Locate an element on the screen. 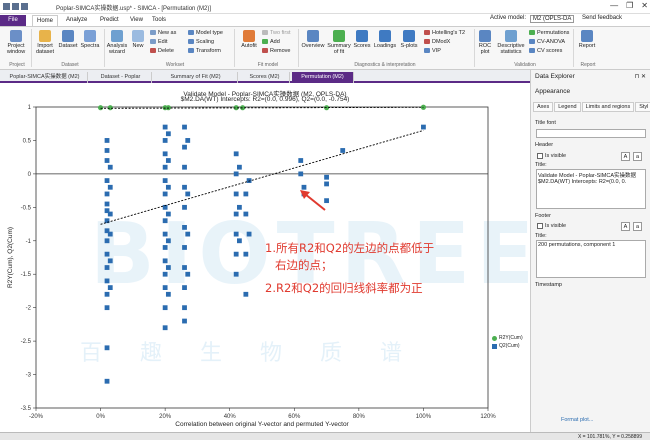 The width and height of the screenshot is (650, 440). add-button: Add is located at coordinates (271, 42).